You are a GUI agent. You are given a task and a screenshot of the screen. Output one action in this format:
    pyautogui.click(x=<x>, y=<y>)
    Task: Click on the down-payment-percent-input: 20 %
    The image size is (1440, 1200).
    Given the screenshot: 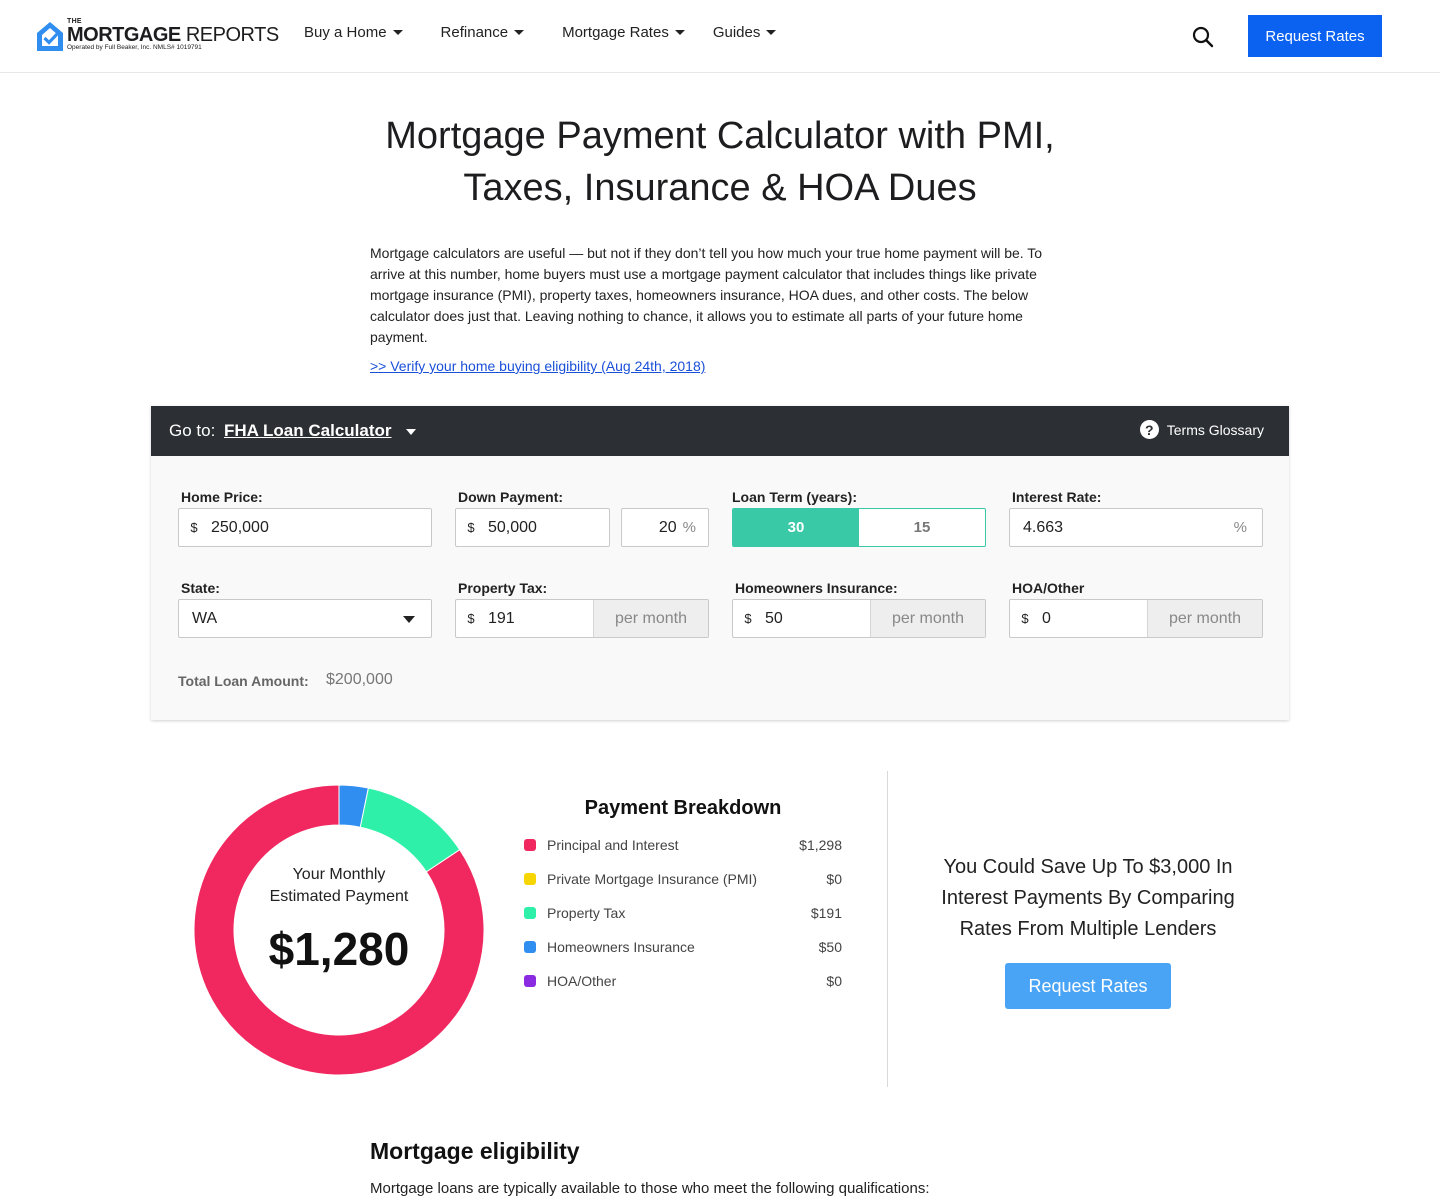 What is the action you would take?
    pyautogui.click(x=665, y=527)
    